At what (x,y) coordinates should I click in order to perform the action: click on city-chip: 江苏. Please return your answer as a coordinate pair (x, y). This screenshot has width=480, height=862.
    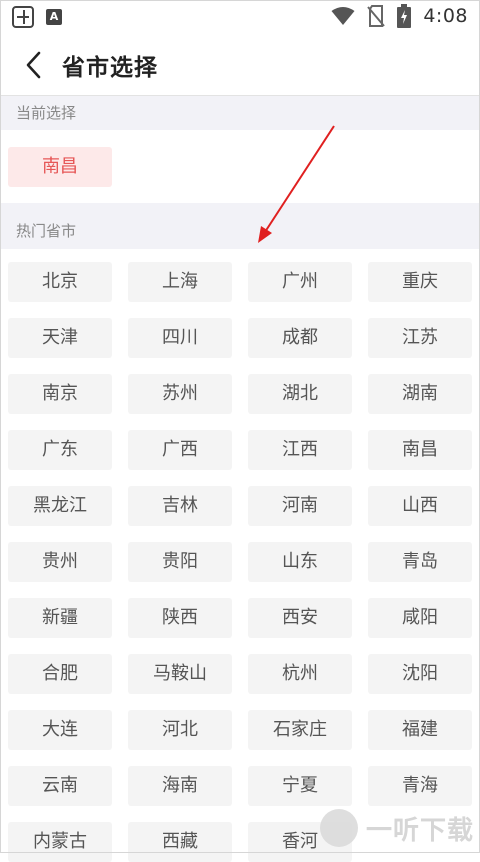
    Looking at the image, I should click on (420, 338).